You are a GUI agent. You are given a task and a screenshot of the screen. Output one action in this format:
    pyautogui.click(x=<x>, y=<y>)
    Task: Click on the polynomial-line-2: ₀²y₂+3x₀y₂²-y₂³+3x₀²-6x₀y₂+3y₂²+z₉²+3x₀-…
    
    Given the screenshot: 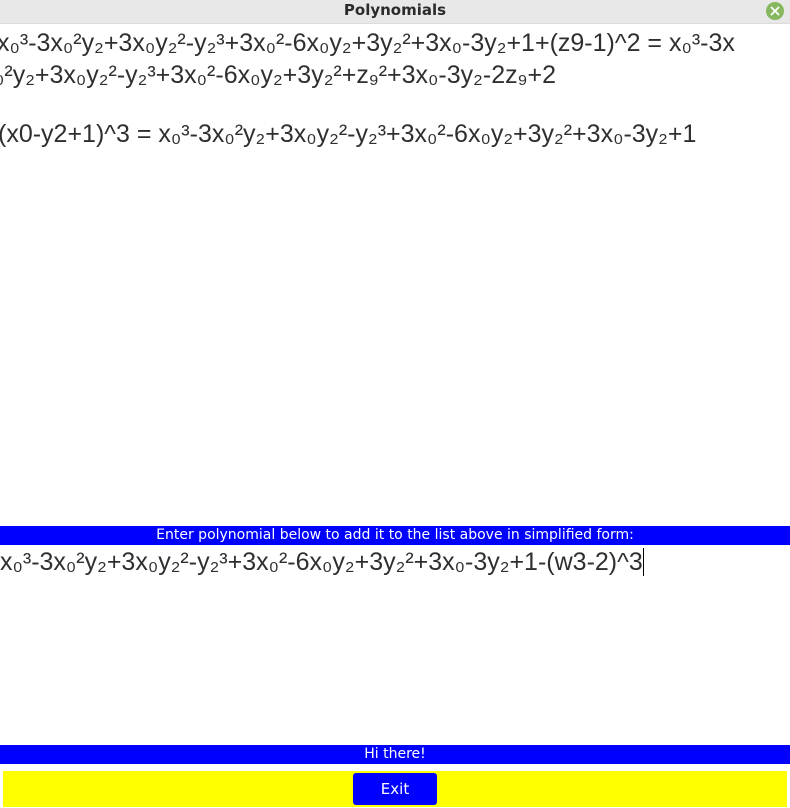 What is the action you would take?
    pyautogui.click(x=278, y=75)
    